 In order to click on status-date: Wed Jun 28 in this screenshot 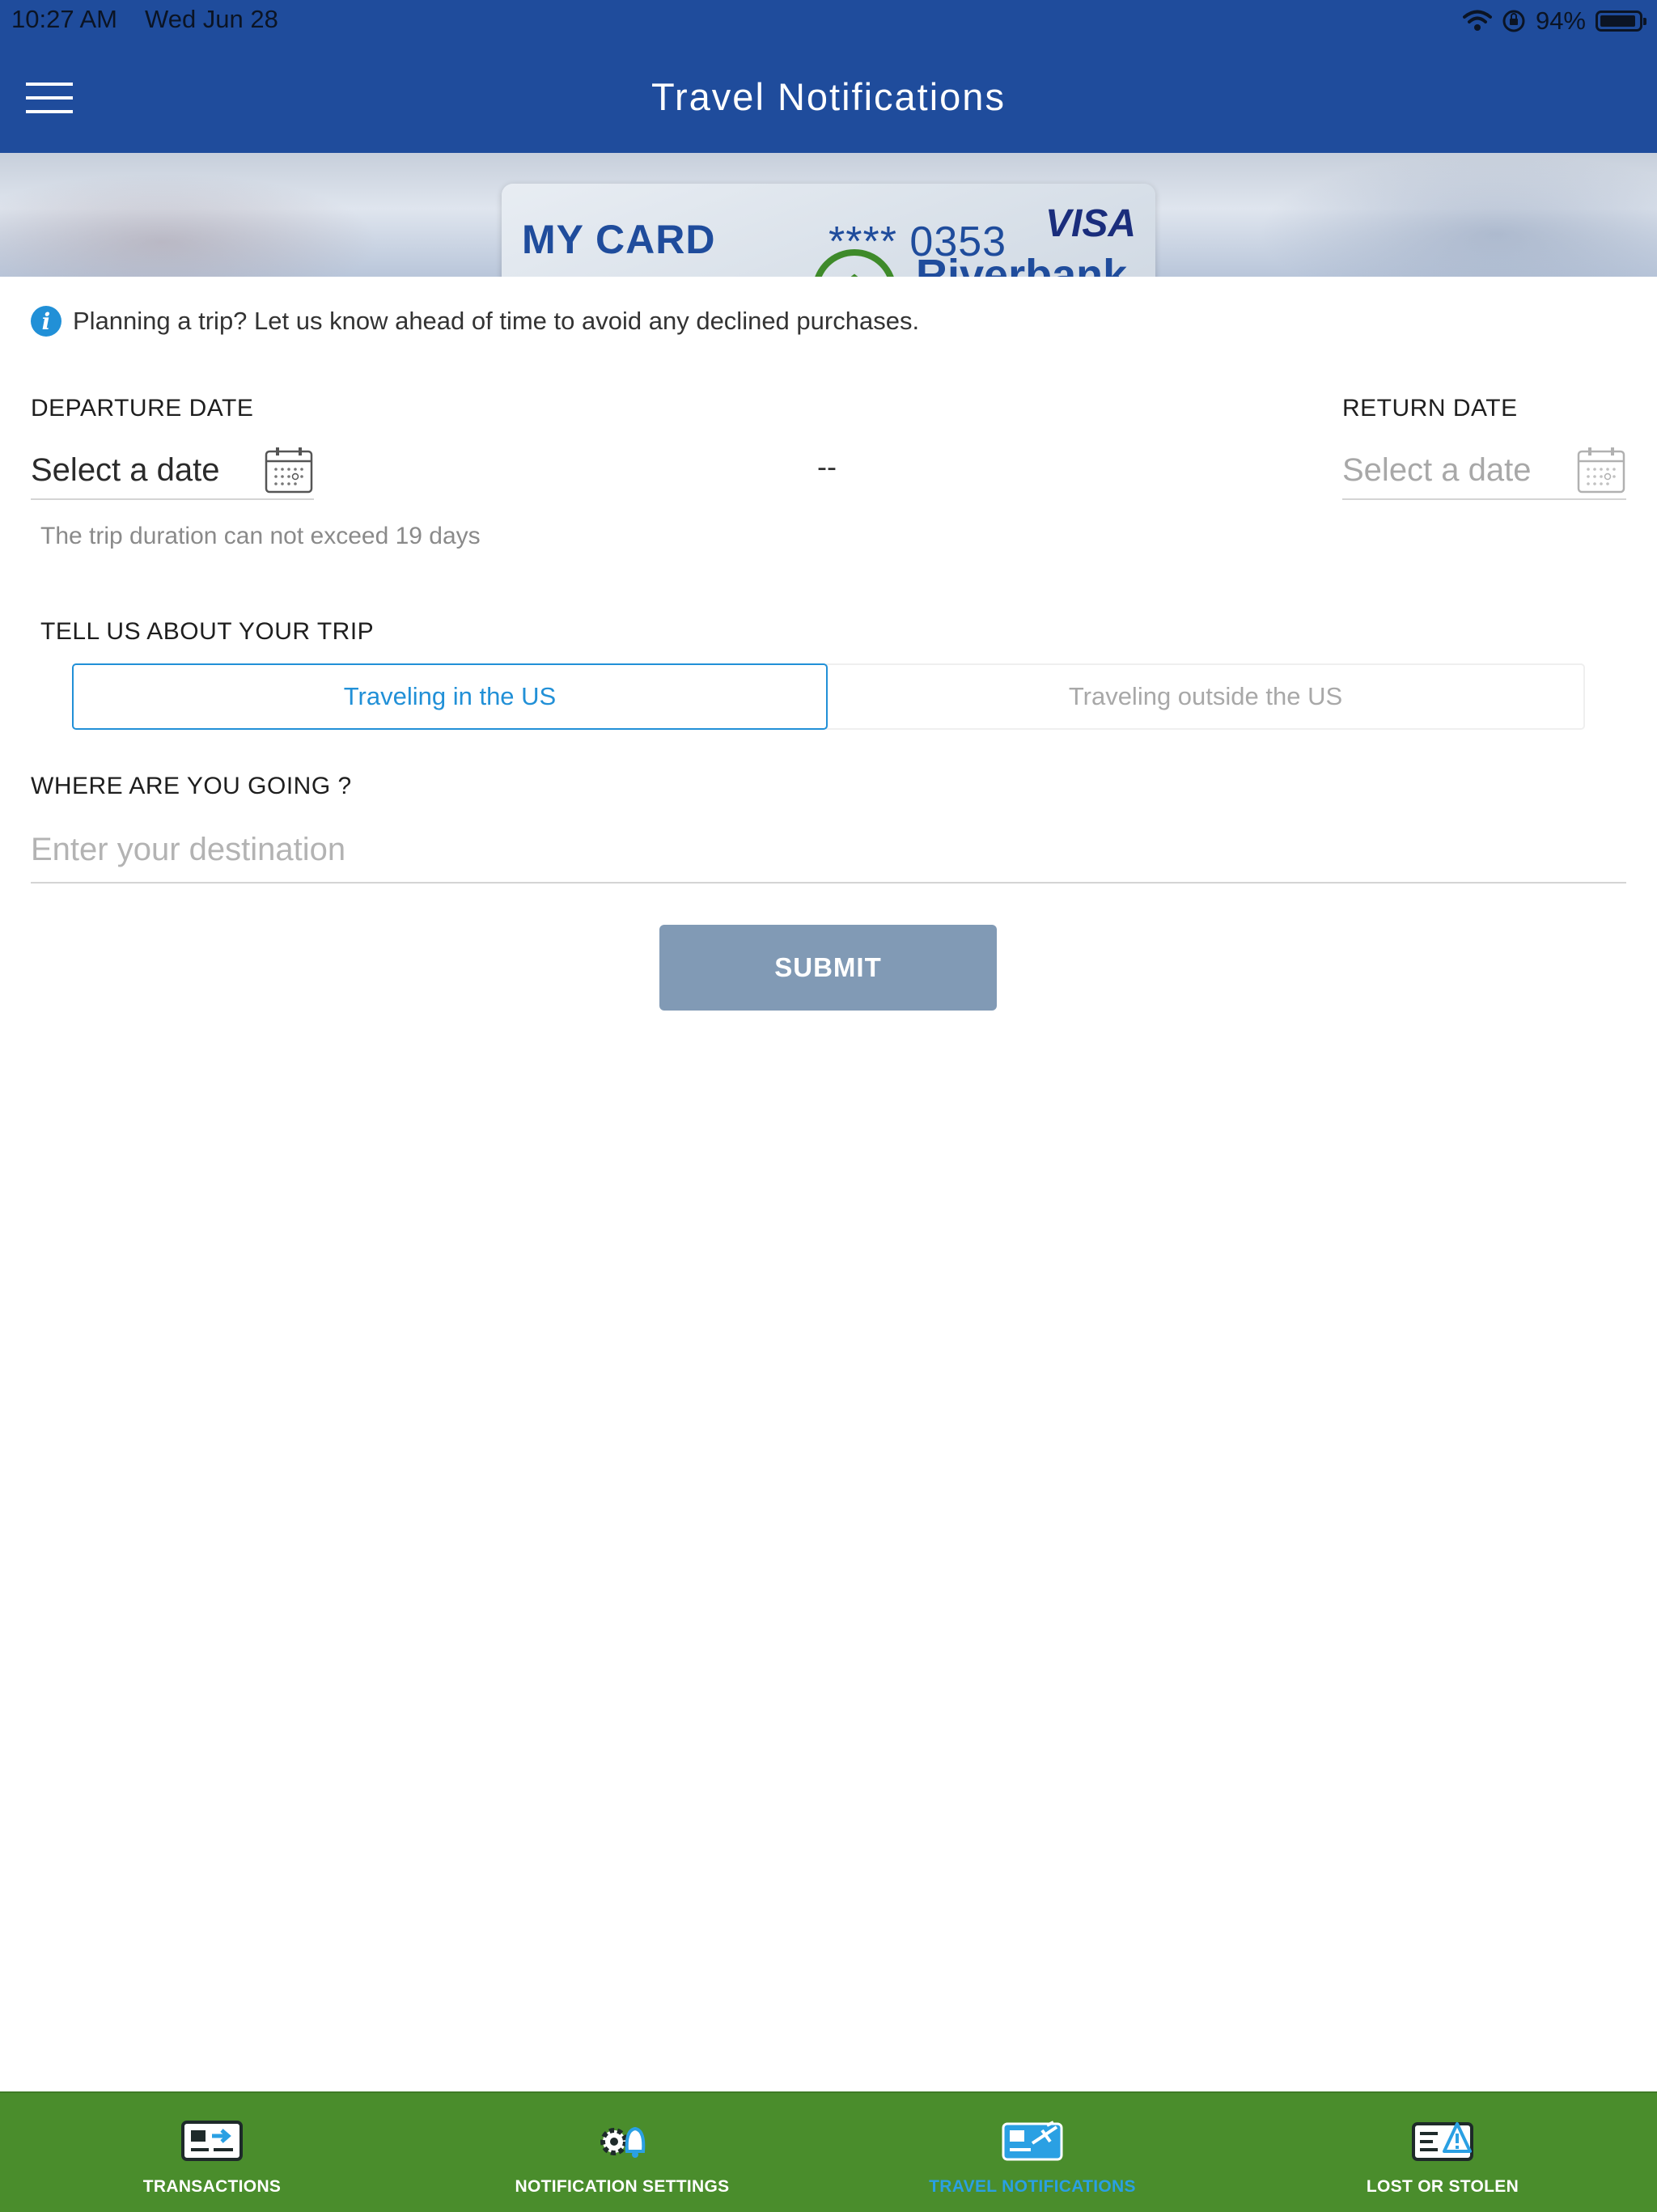, I will do `click(212, 19)`.